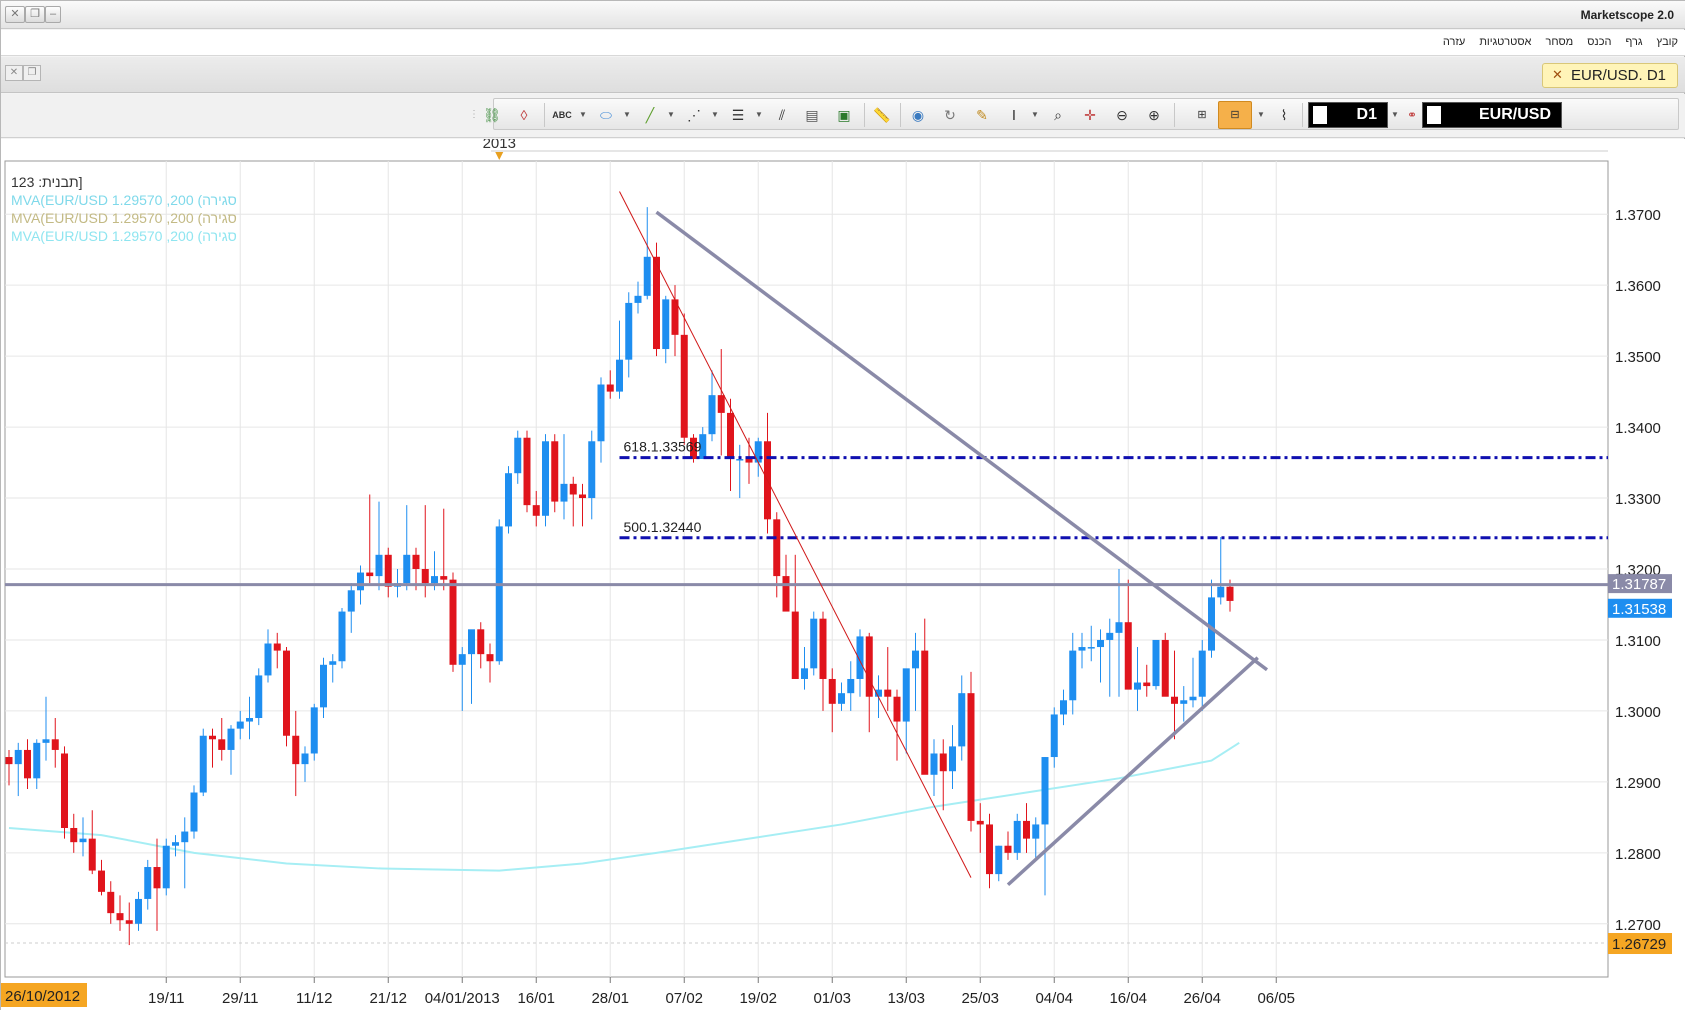  What do you see at coordinates (388, 998) in the screenshot?
I see `x-tick-label: 21/12` at bounding box center [388, 998].